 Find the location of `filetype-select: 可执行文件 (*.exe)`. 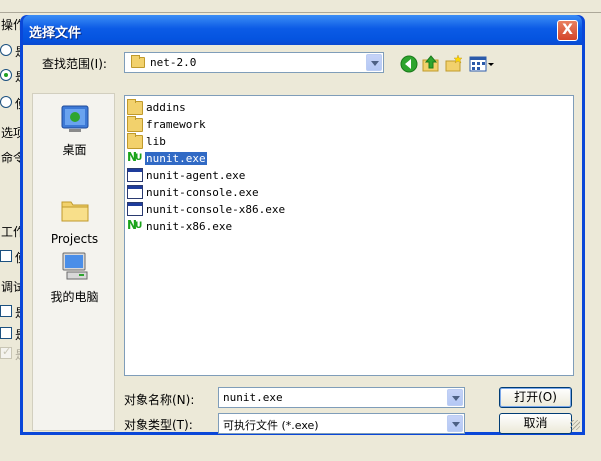

filetype-select: 可执行文件 (*.exe) is located at coordinates (341, 423).